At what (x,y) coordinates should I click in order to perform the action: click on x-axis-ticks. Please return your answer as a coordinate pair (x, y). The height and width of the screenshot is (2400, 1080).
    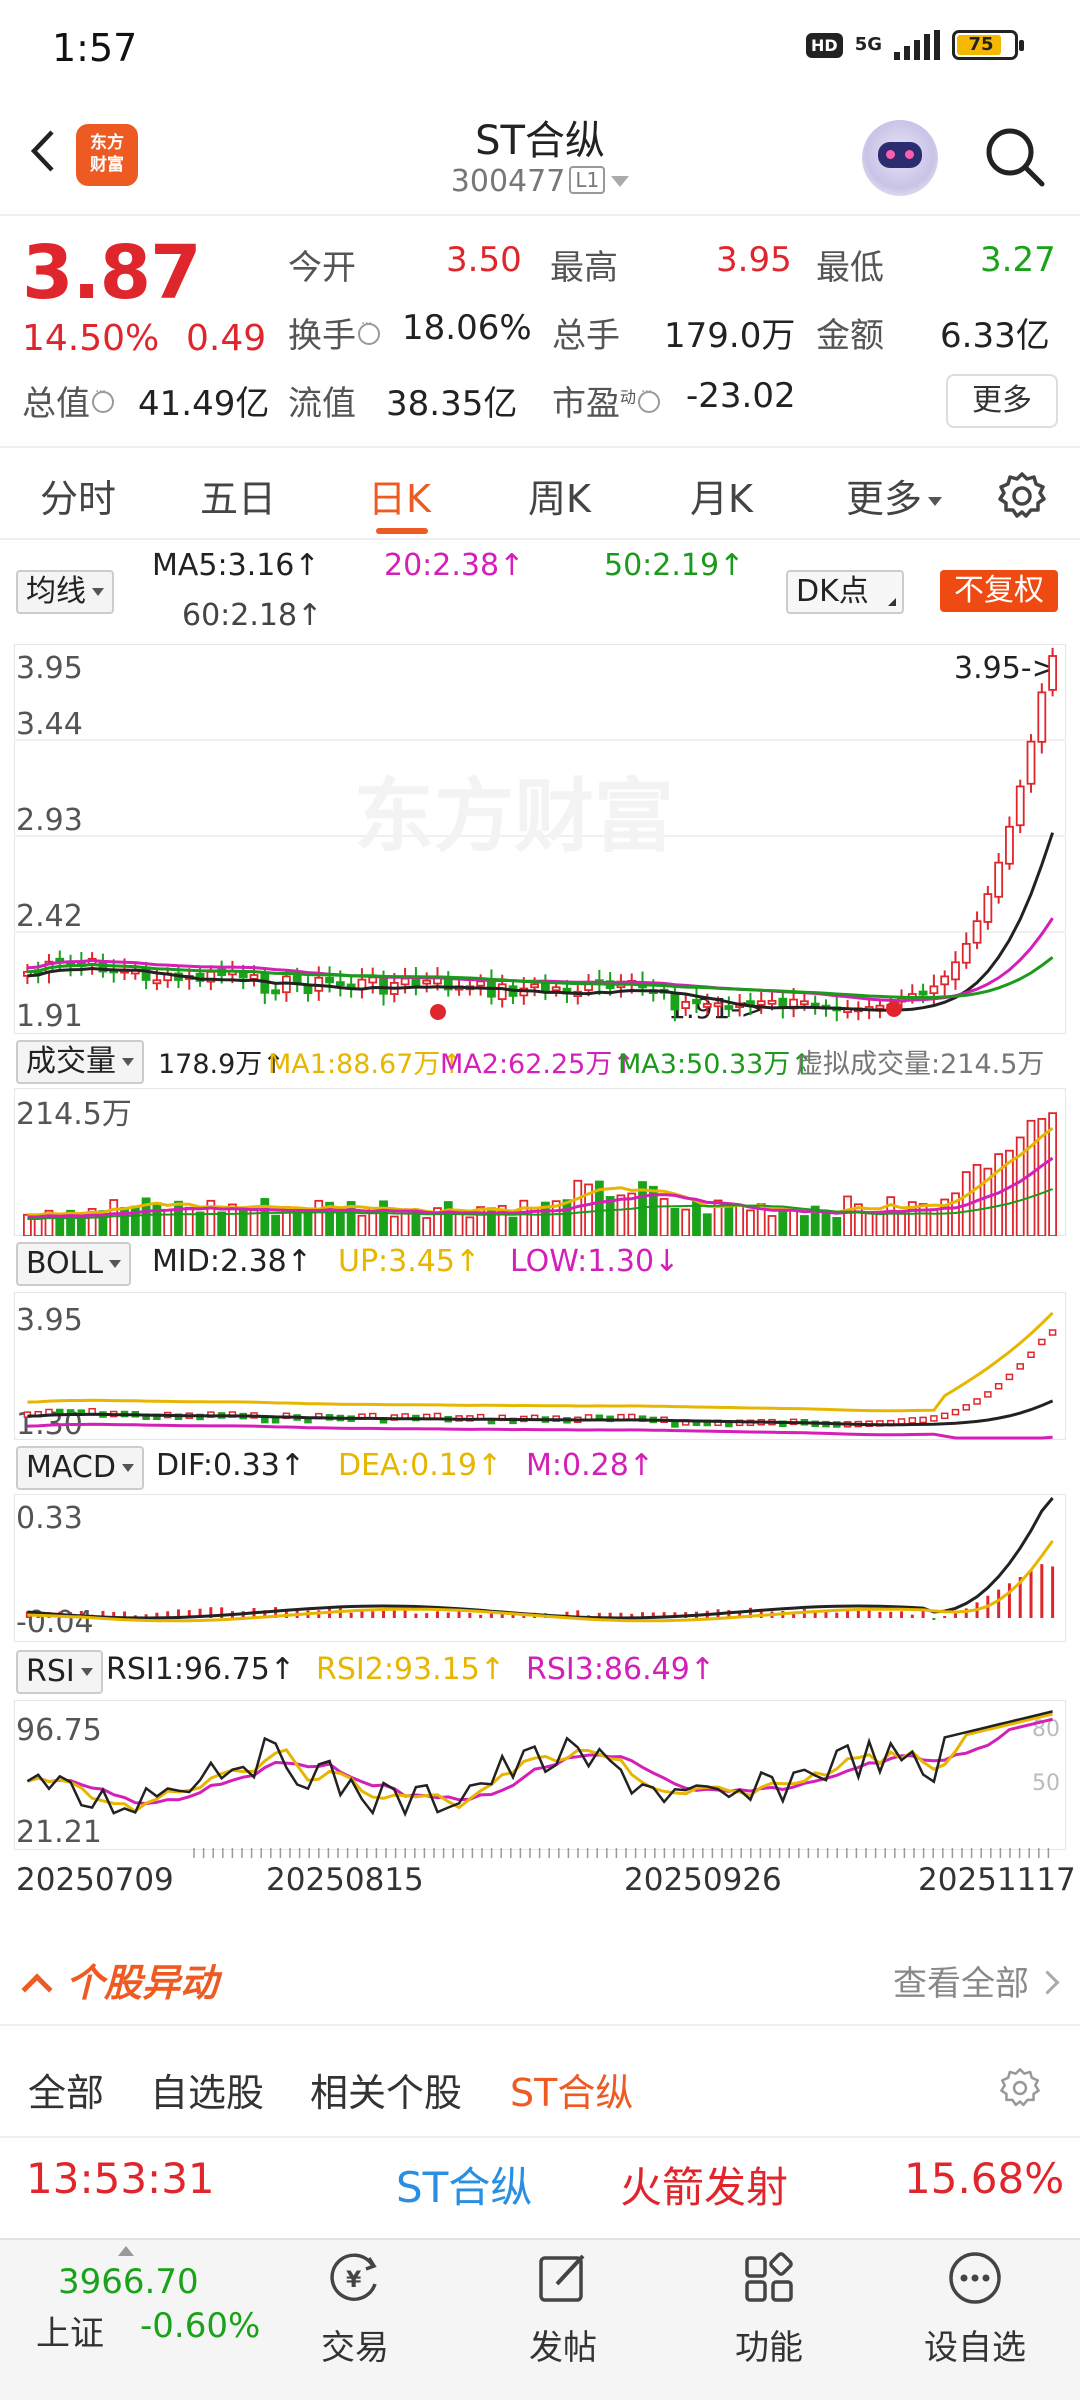
    Looking at the image, I should click on (621, 1853).